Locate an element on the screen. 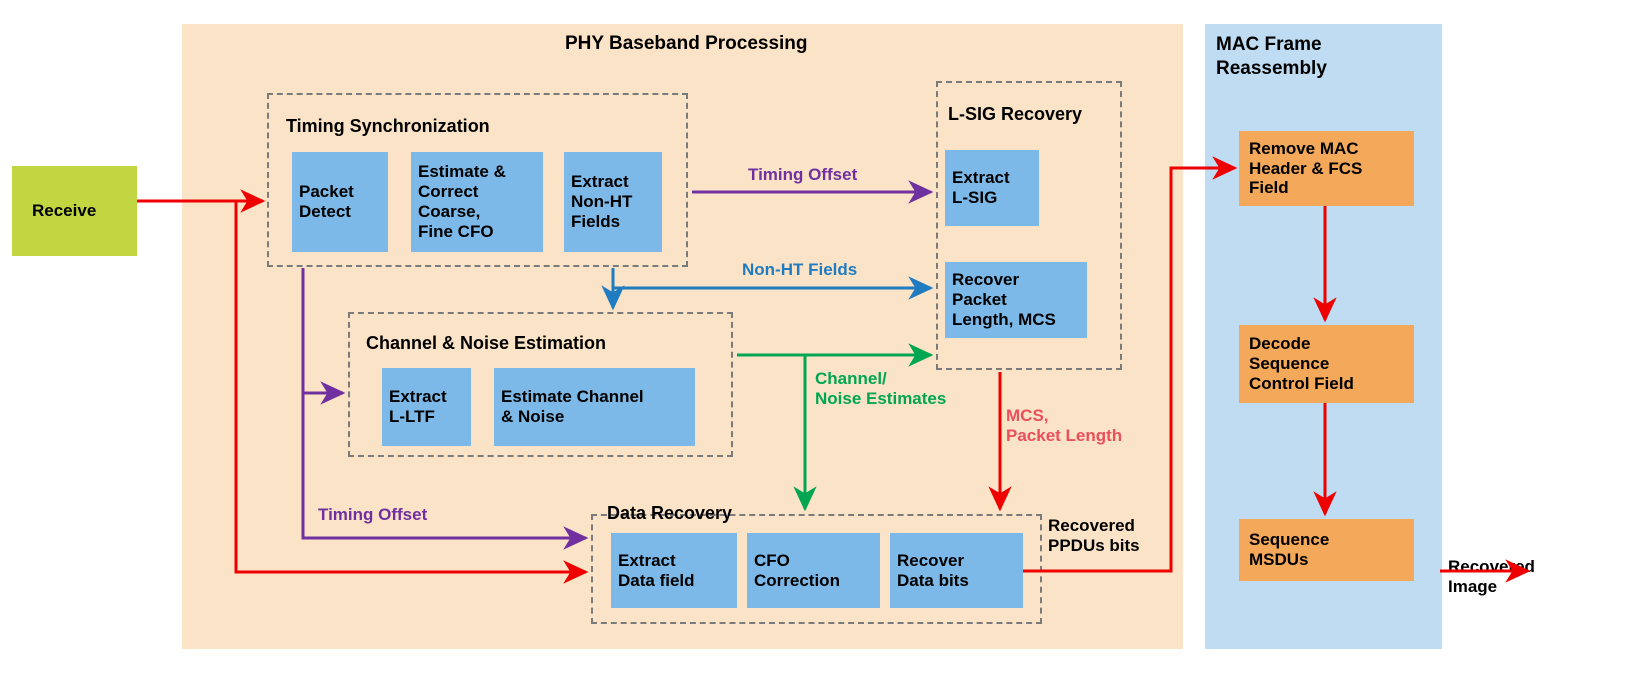 The image size is (1651, 697). arrow-packet-detect-to-channel-noise is located at coordinates (323, 336).